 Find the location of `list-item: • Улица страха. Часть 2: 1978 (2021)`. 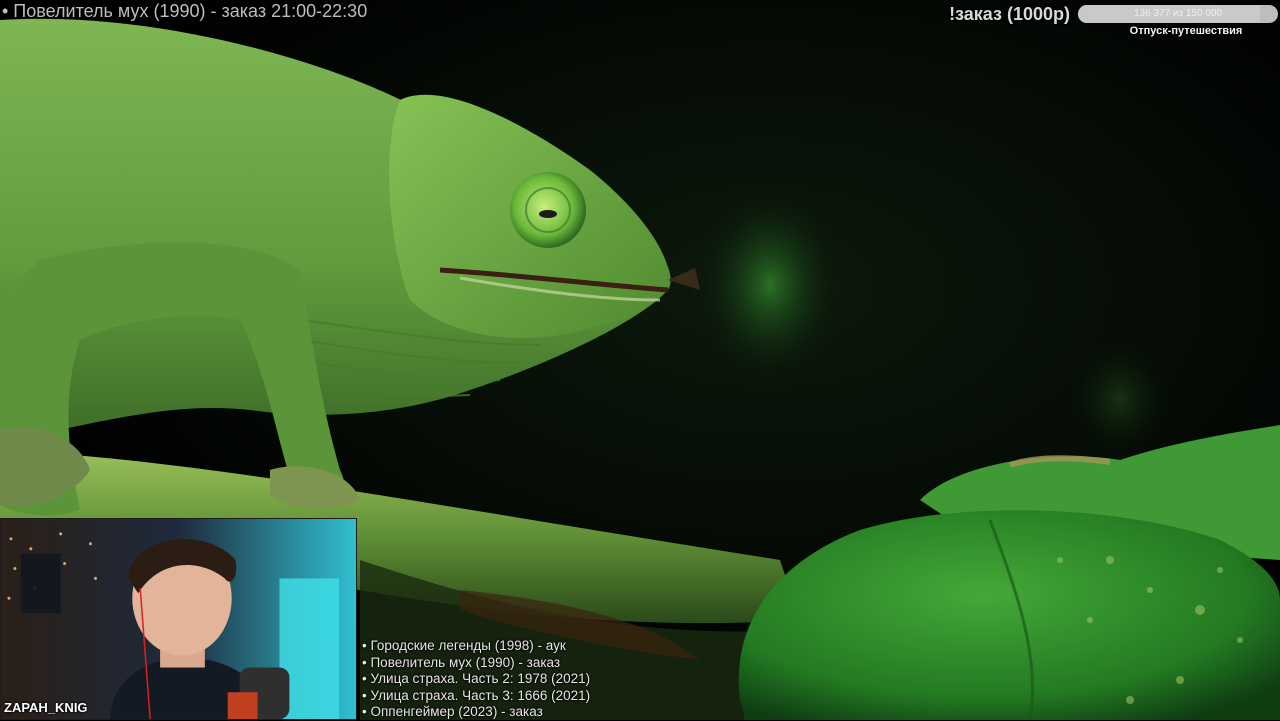

list-item: • Улица страха. Часть 2: 1978 (2021) is located at coordinates (476, 678).